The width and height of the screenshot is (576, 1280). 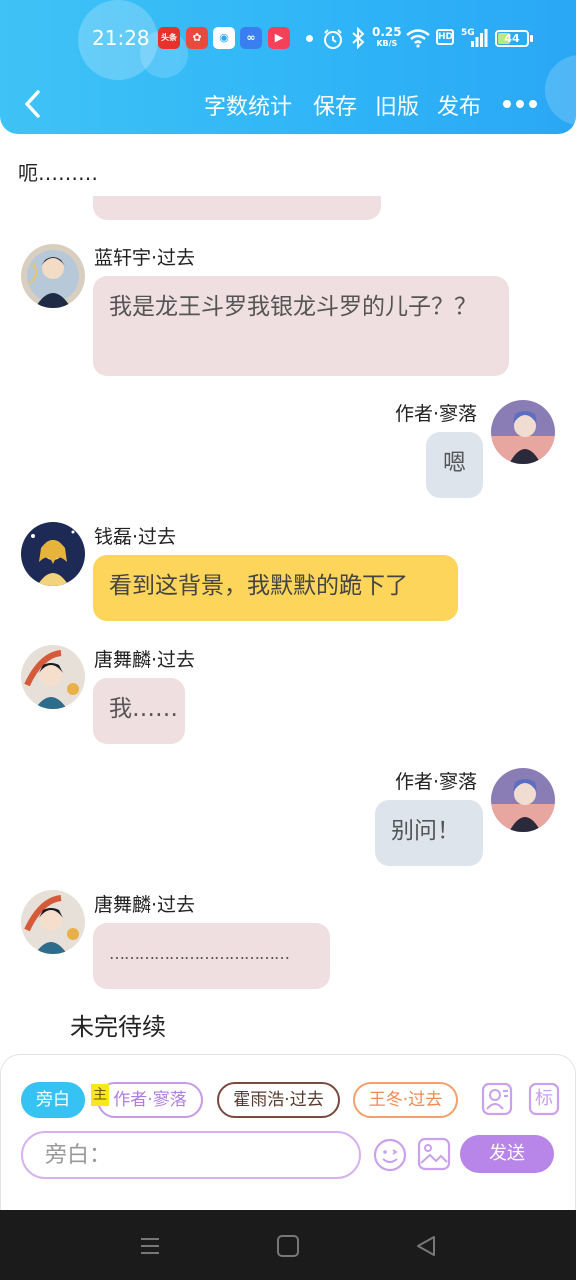 I want to click on bluetooth-icon, so click(x=358, y=38).